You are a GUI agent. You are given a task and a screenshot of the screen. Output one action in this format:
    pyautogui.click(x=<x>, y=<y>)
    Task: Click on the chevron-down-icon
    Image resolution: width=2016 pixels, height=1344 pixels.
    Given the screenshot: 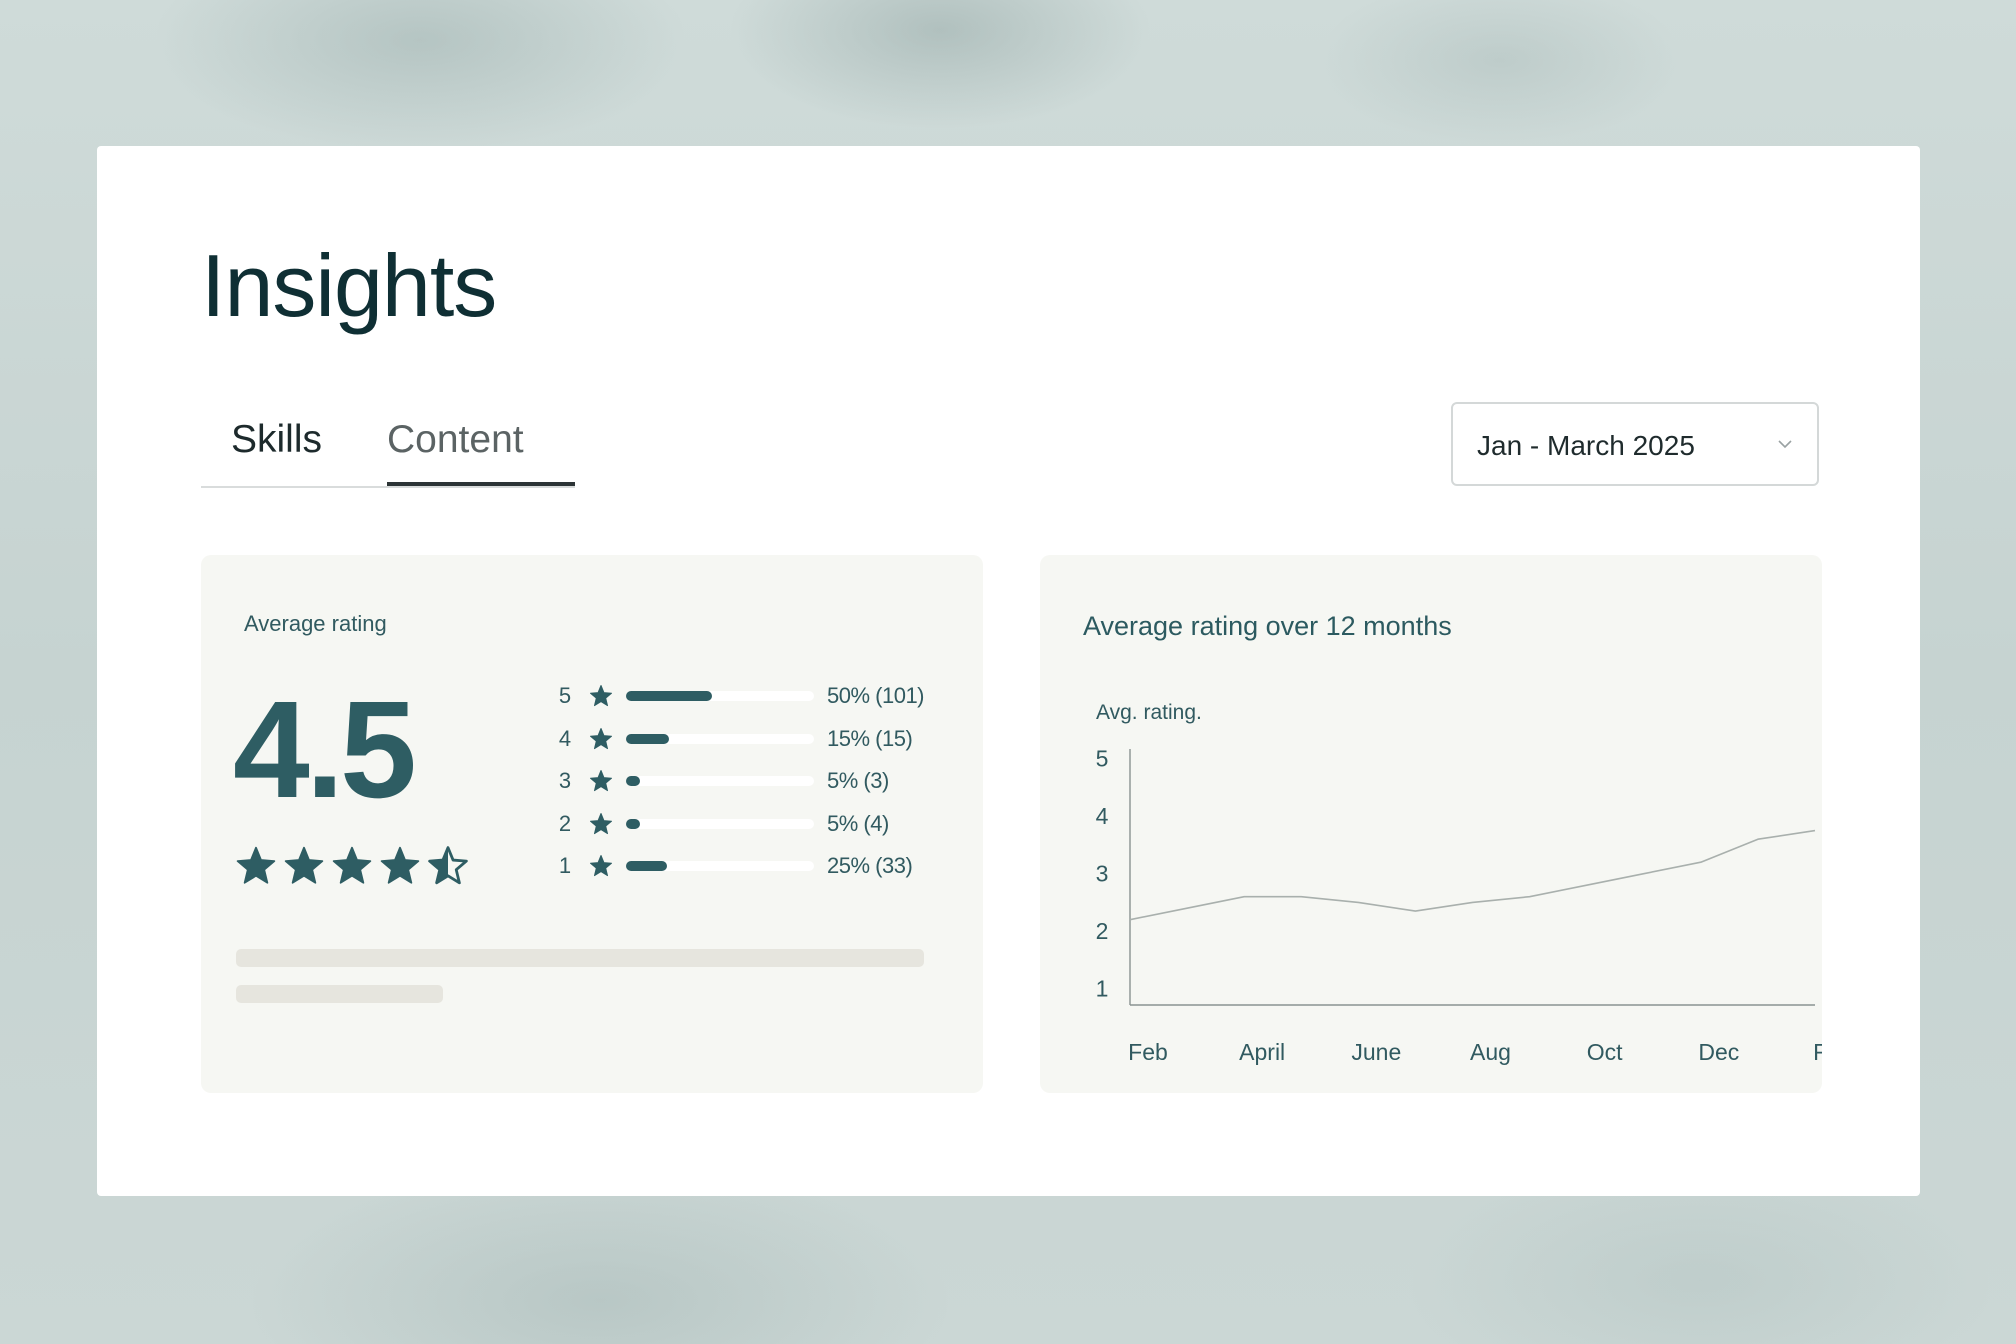 What is the action you would take?
    pyautogui.click(x=1785, y=444)
    